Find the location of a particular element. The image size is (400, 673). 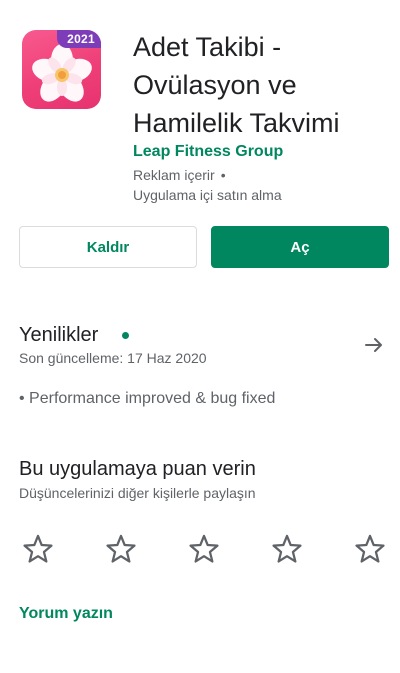

rate-app-subtitle: Düşüncelerinizi diğer kişilerle paylaşın is located at coordinates (137, 493).